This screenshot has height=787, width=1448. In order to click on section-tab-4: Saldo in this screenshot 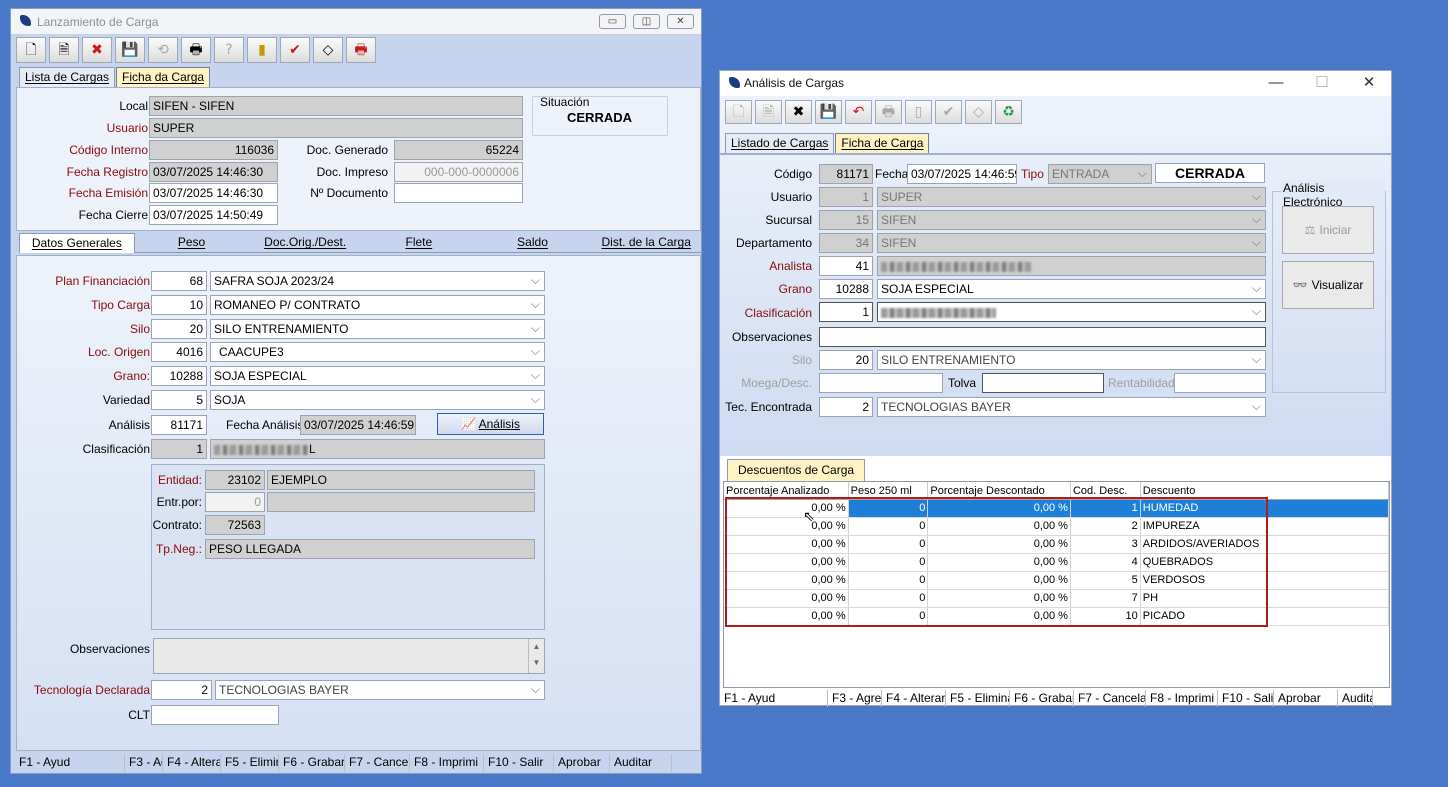, I will do `click(532, 243)`.